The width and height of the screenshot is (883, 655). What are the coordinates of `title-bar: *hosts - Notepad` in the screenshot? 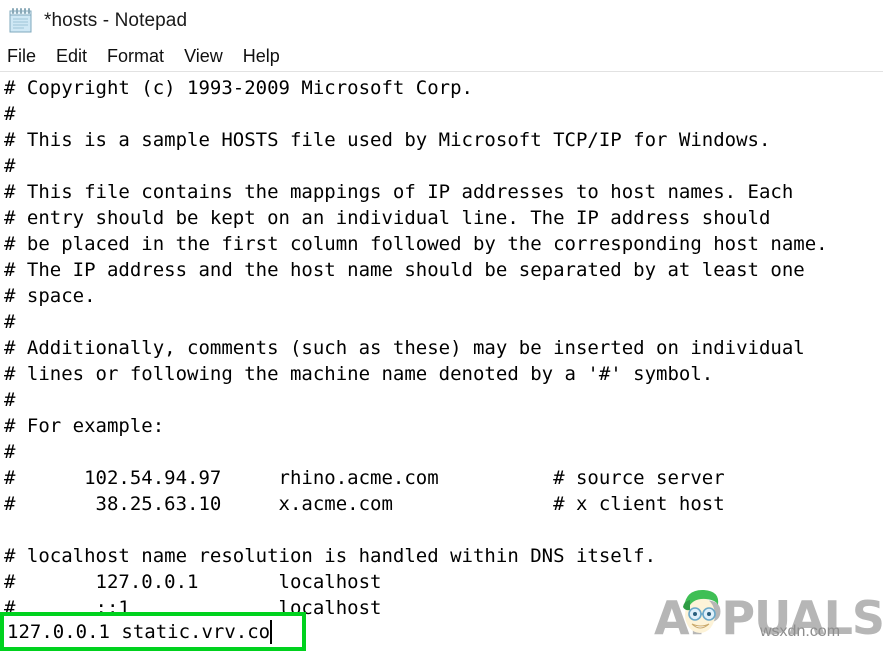 It's located at (441, 21).